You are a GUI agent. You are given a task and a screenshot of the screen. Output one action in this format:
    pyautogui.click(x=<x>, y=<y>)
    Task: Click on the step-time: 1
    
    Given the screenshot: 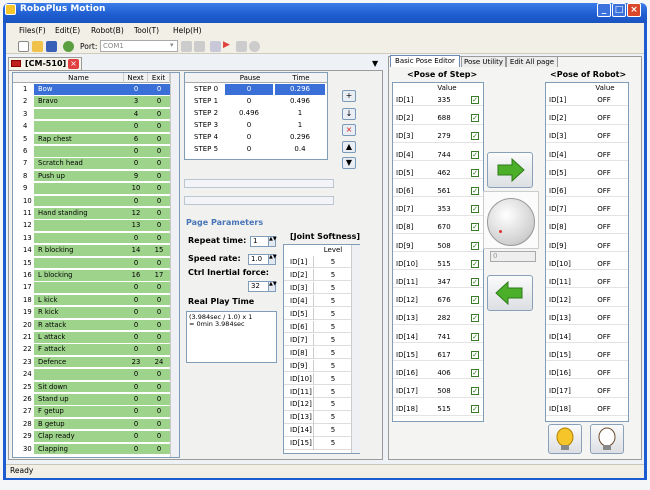 What is the action you would take?
    pyautogui.click(x=300, y=125)
    